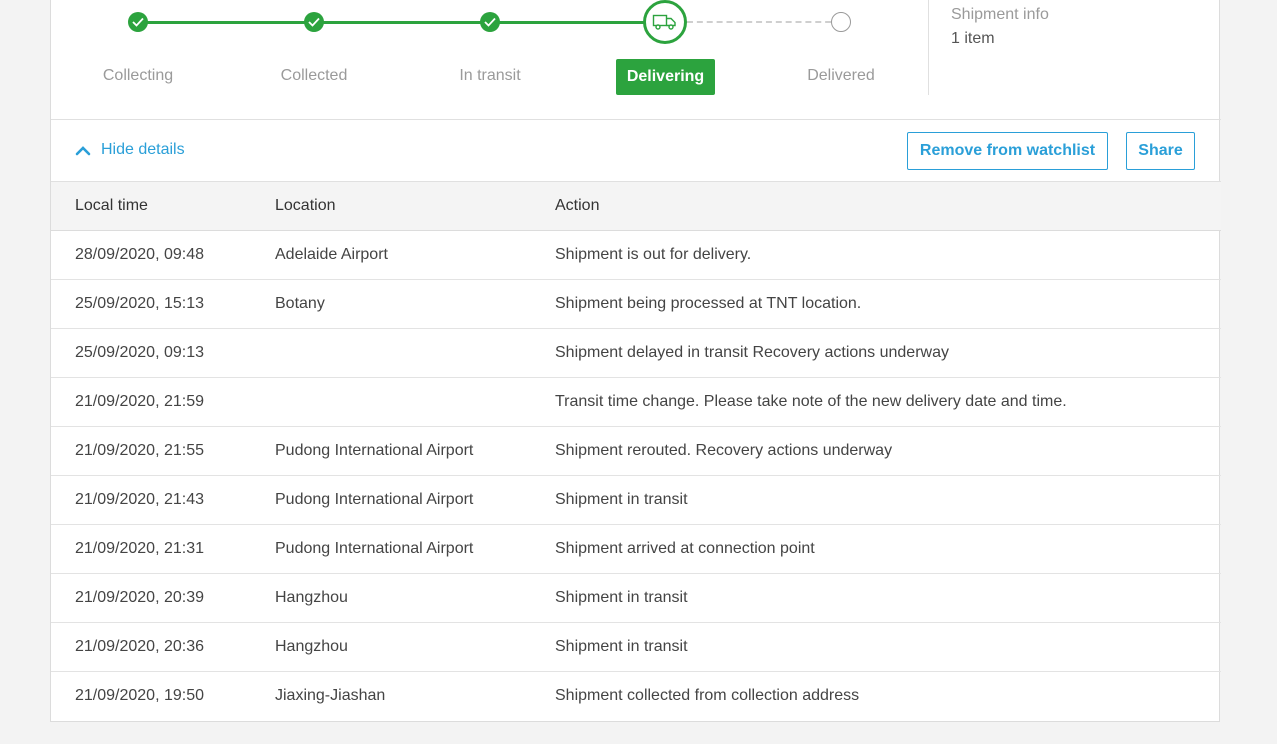 This screenshot has height=744, width=1277. Describe the element at coordinates (685, 548) in the screenshot. I see `cell-action: Shipment arrived at connection point` at that location.